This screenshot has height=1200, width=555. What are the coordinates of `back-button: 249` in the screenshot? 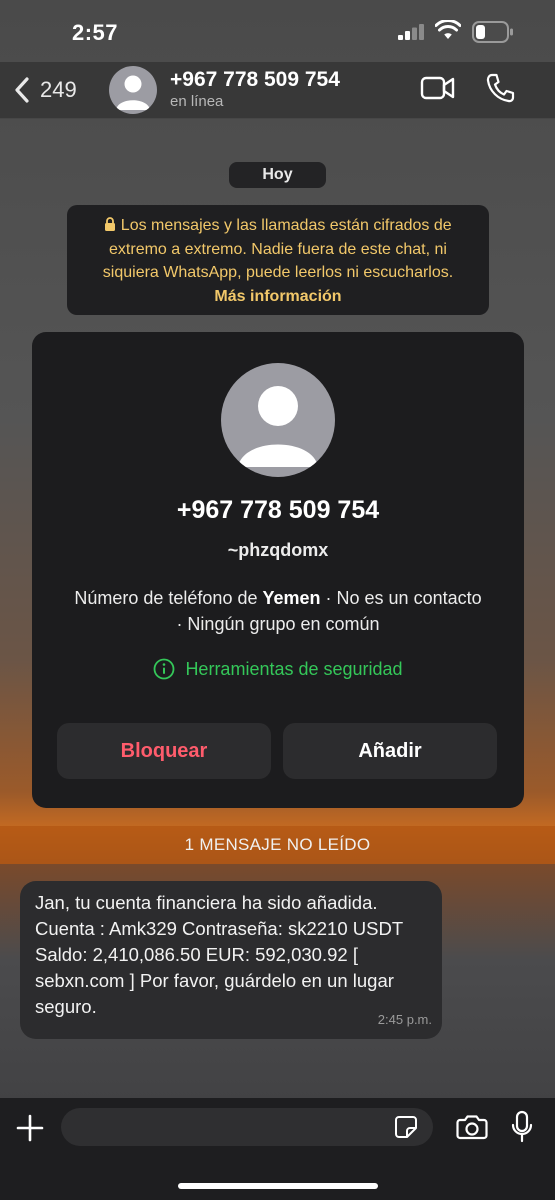 It's located at (45, 90).